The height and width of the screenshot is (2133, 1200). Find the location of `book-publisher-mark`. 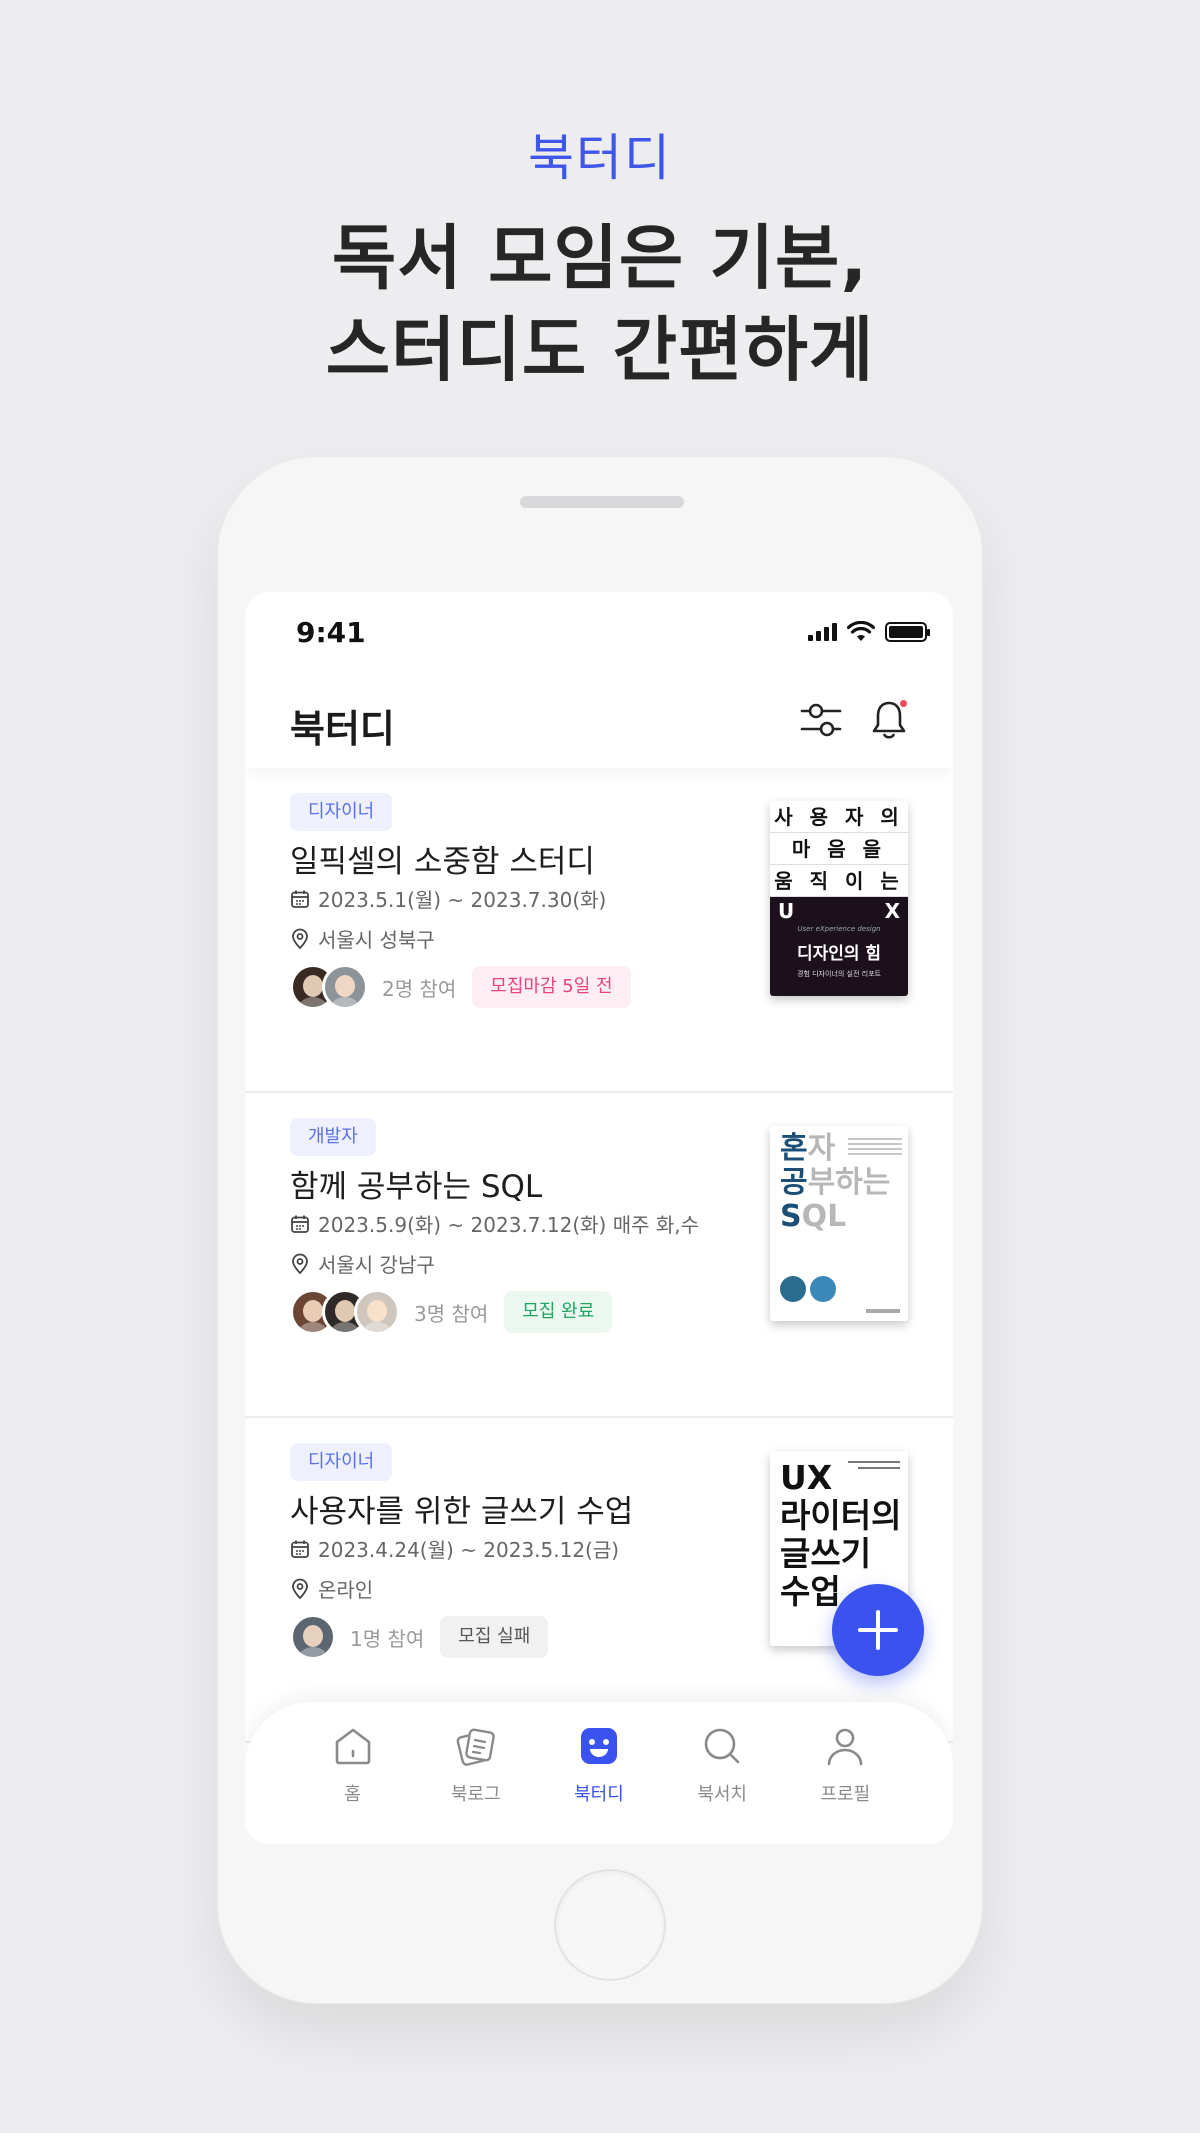

book-publisher-mark is located at coordinates (883, 1311).